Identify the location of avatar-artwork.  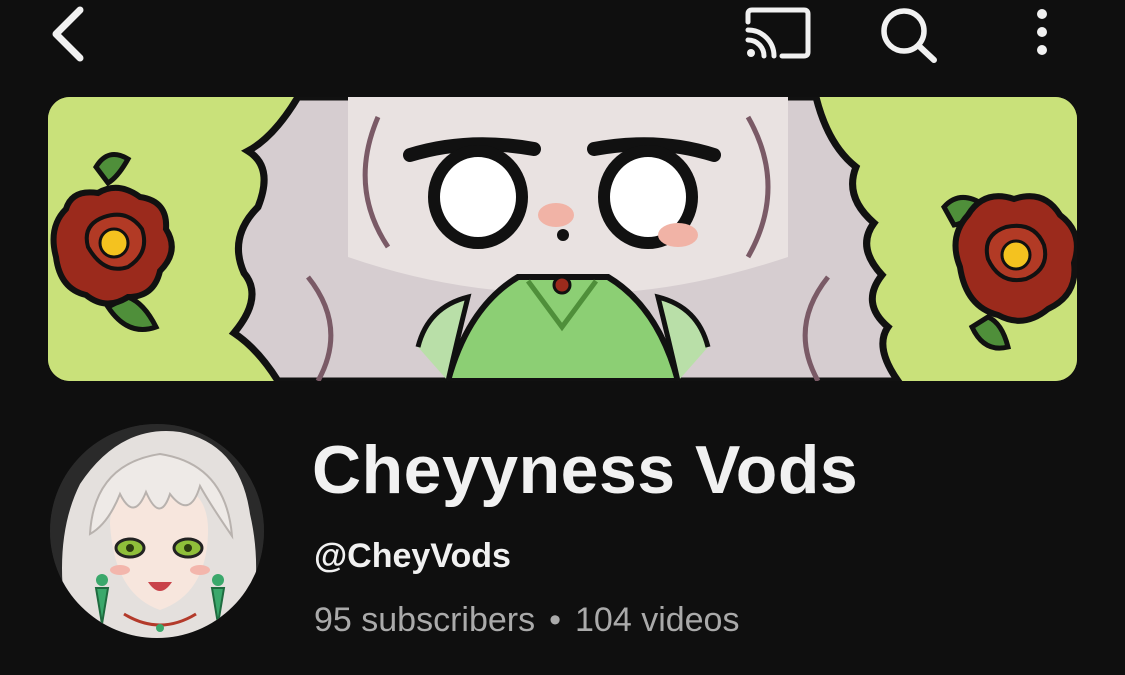
(157, 531).